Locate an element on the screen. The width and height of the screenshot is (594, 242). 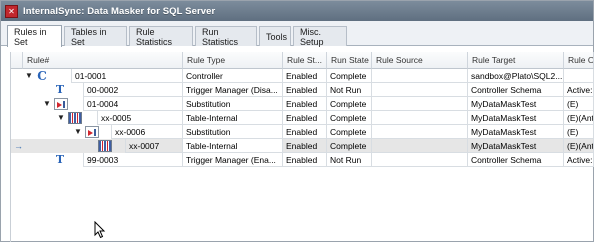
tab-label: Rule Statistics is located at coordinates (154, 36).